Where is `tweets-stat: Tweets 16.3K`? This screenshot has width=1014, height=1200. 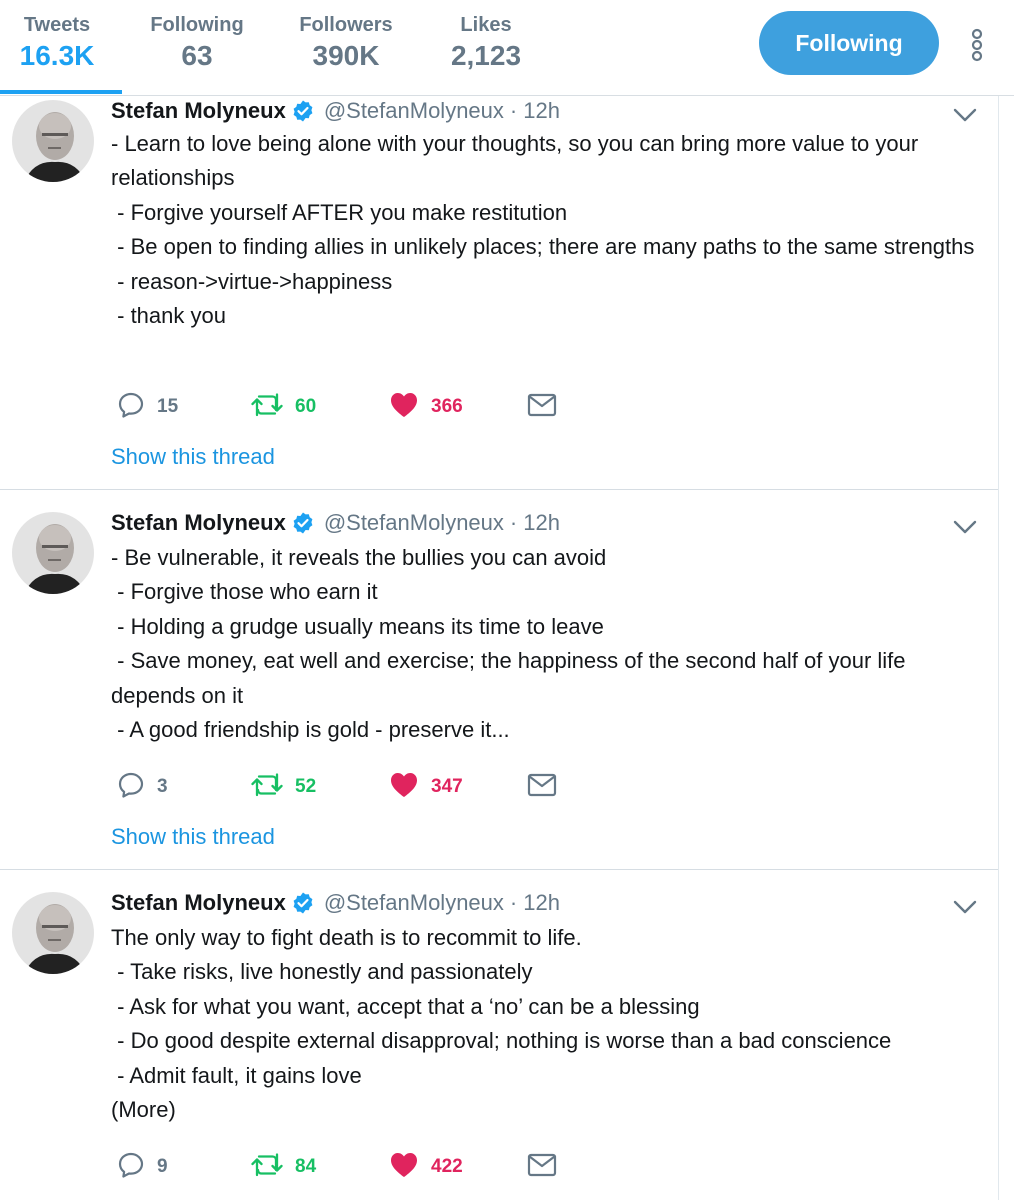
tweets-stat: Tweets 16.3K is located at coordinates (57, 42).